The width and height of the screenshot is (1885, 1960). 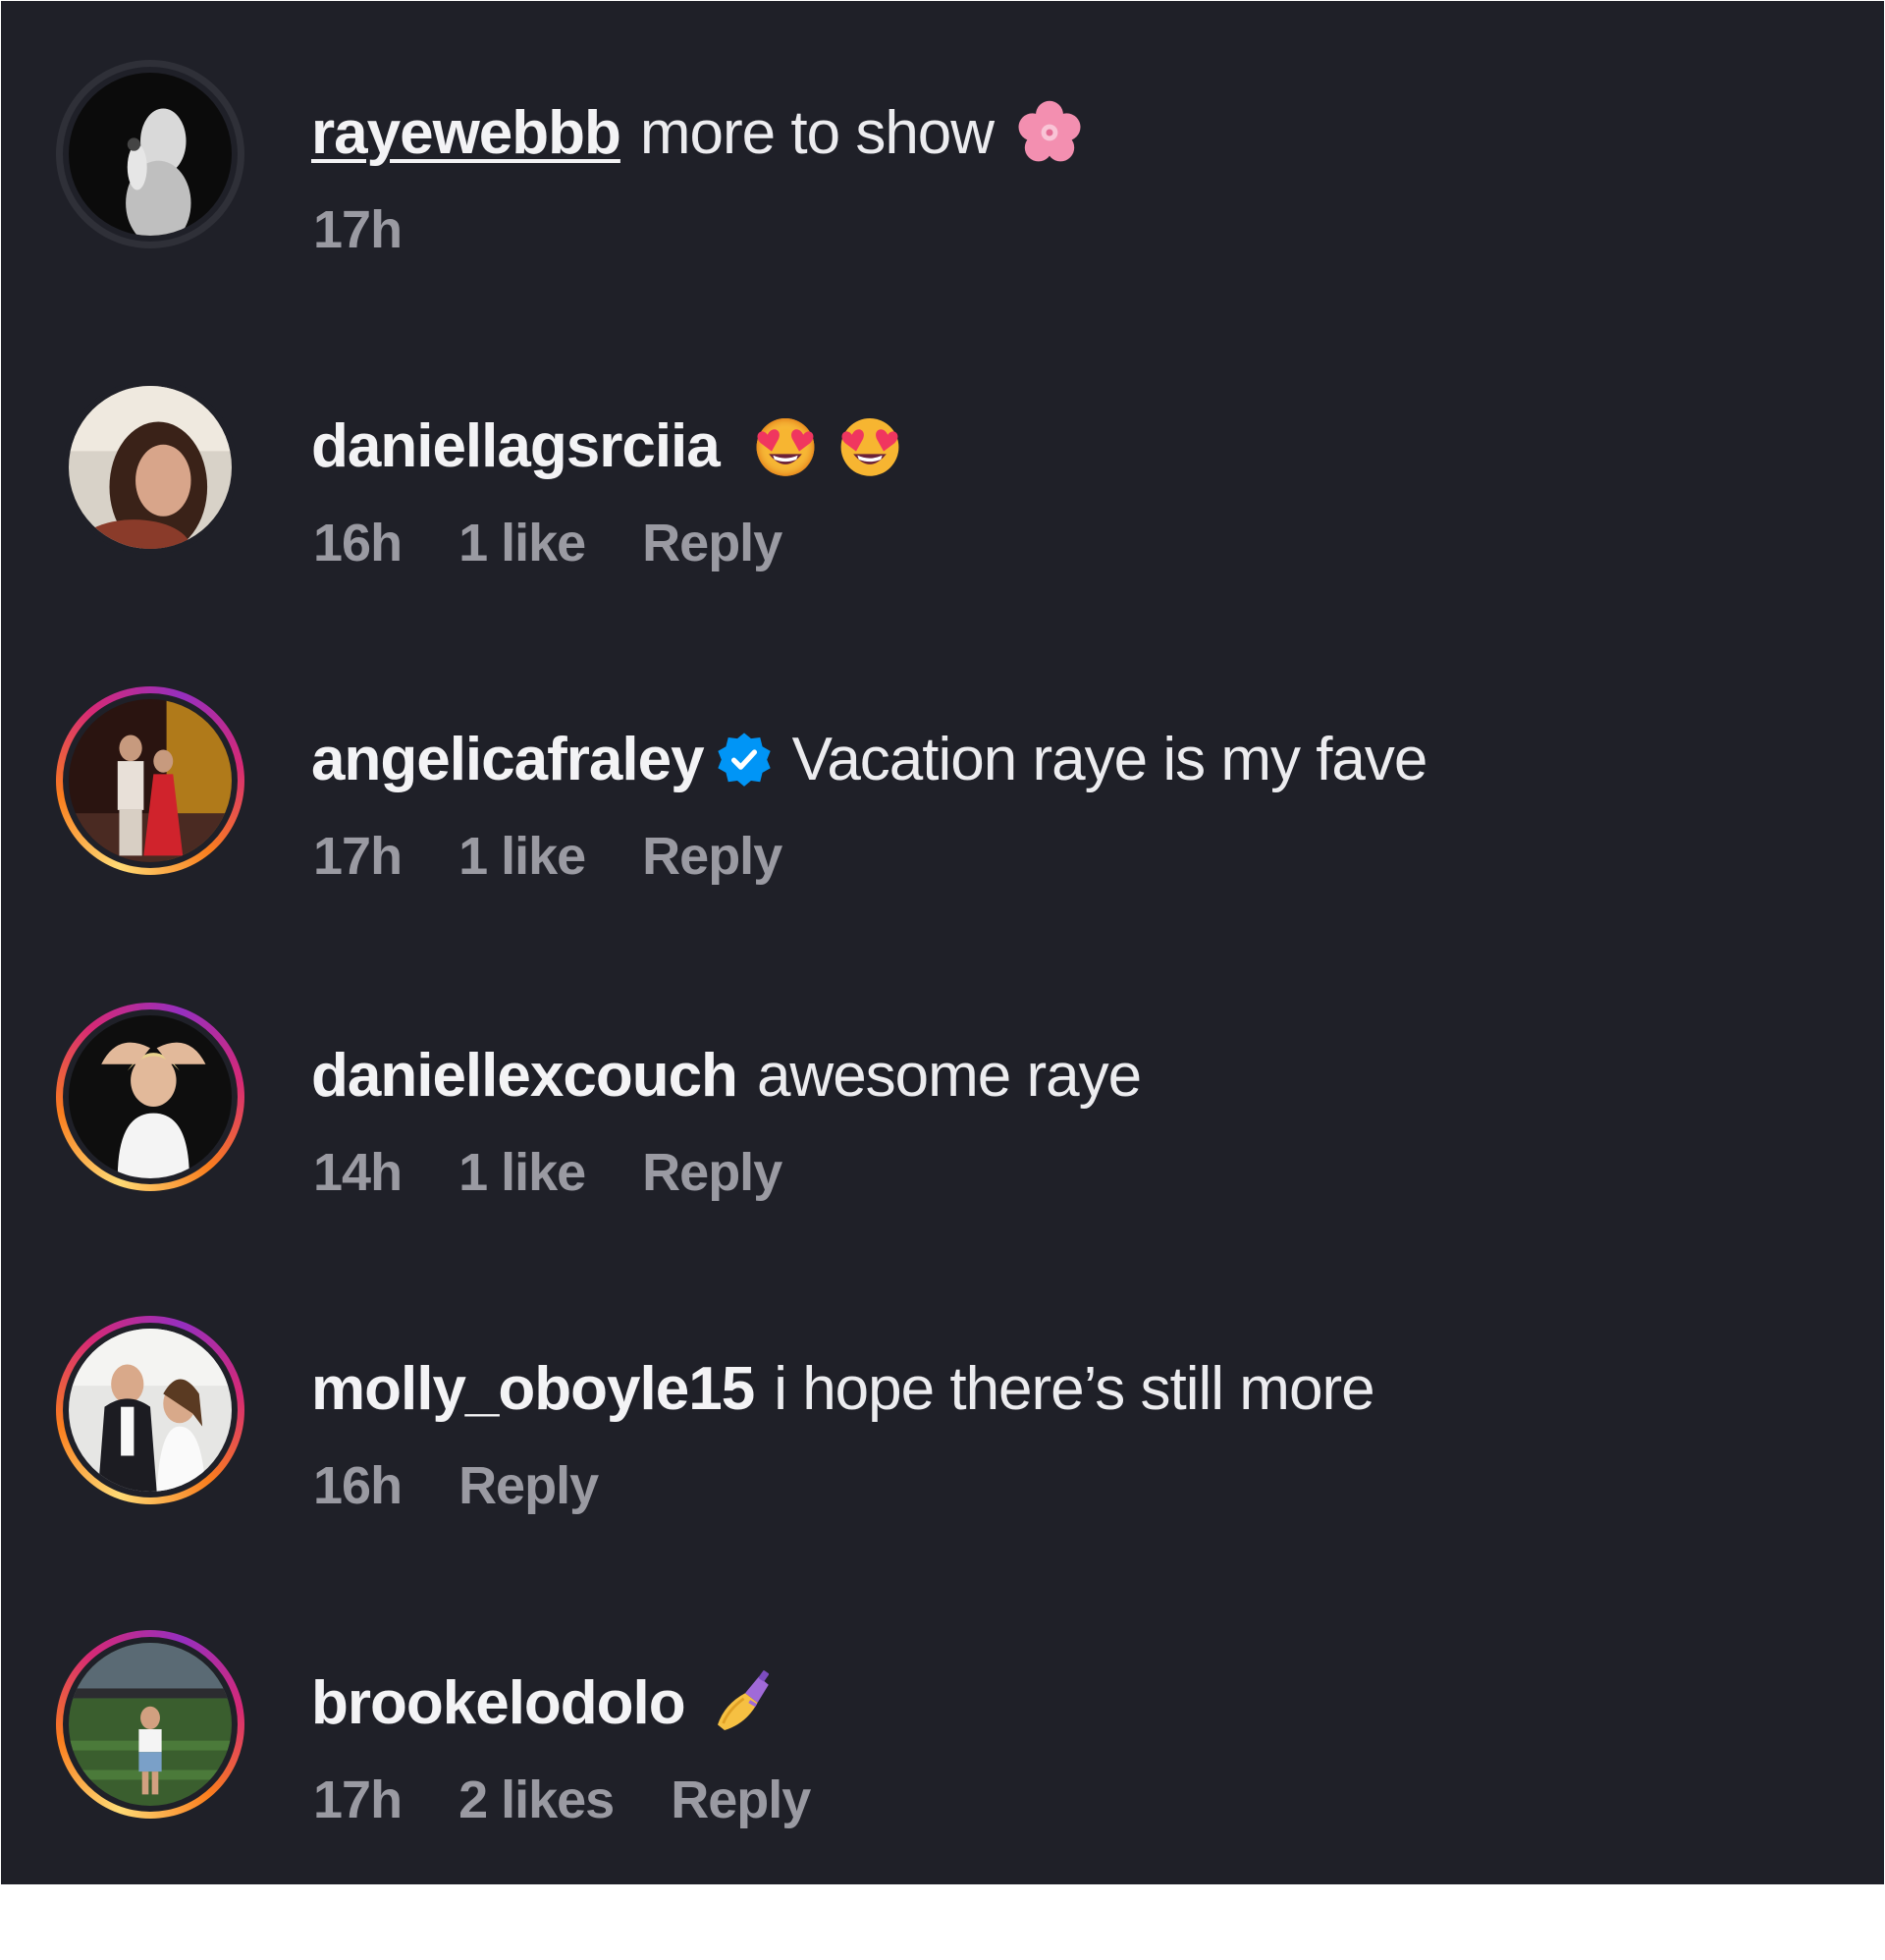 I want to click on comment-text: awesome raye, so click(x=949, y=1075).